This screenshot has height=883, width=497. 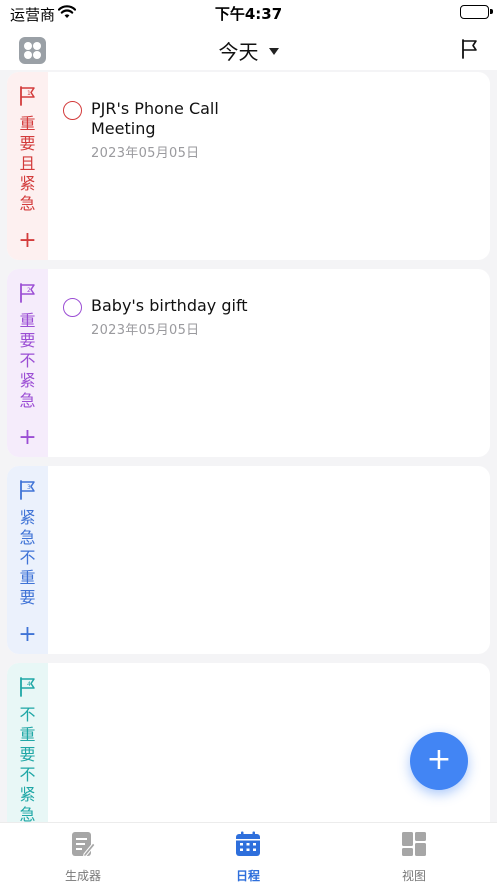 I want to click on note-edit-icon, so click(x=83, y=846).